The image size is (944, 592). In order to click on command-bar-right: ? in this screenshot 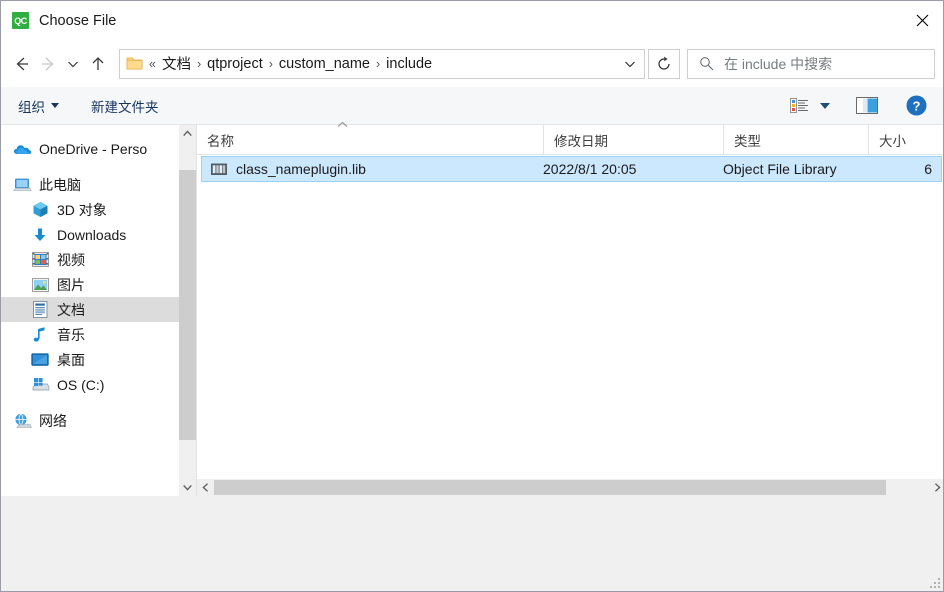, I will do `click(866, 105)`.